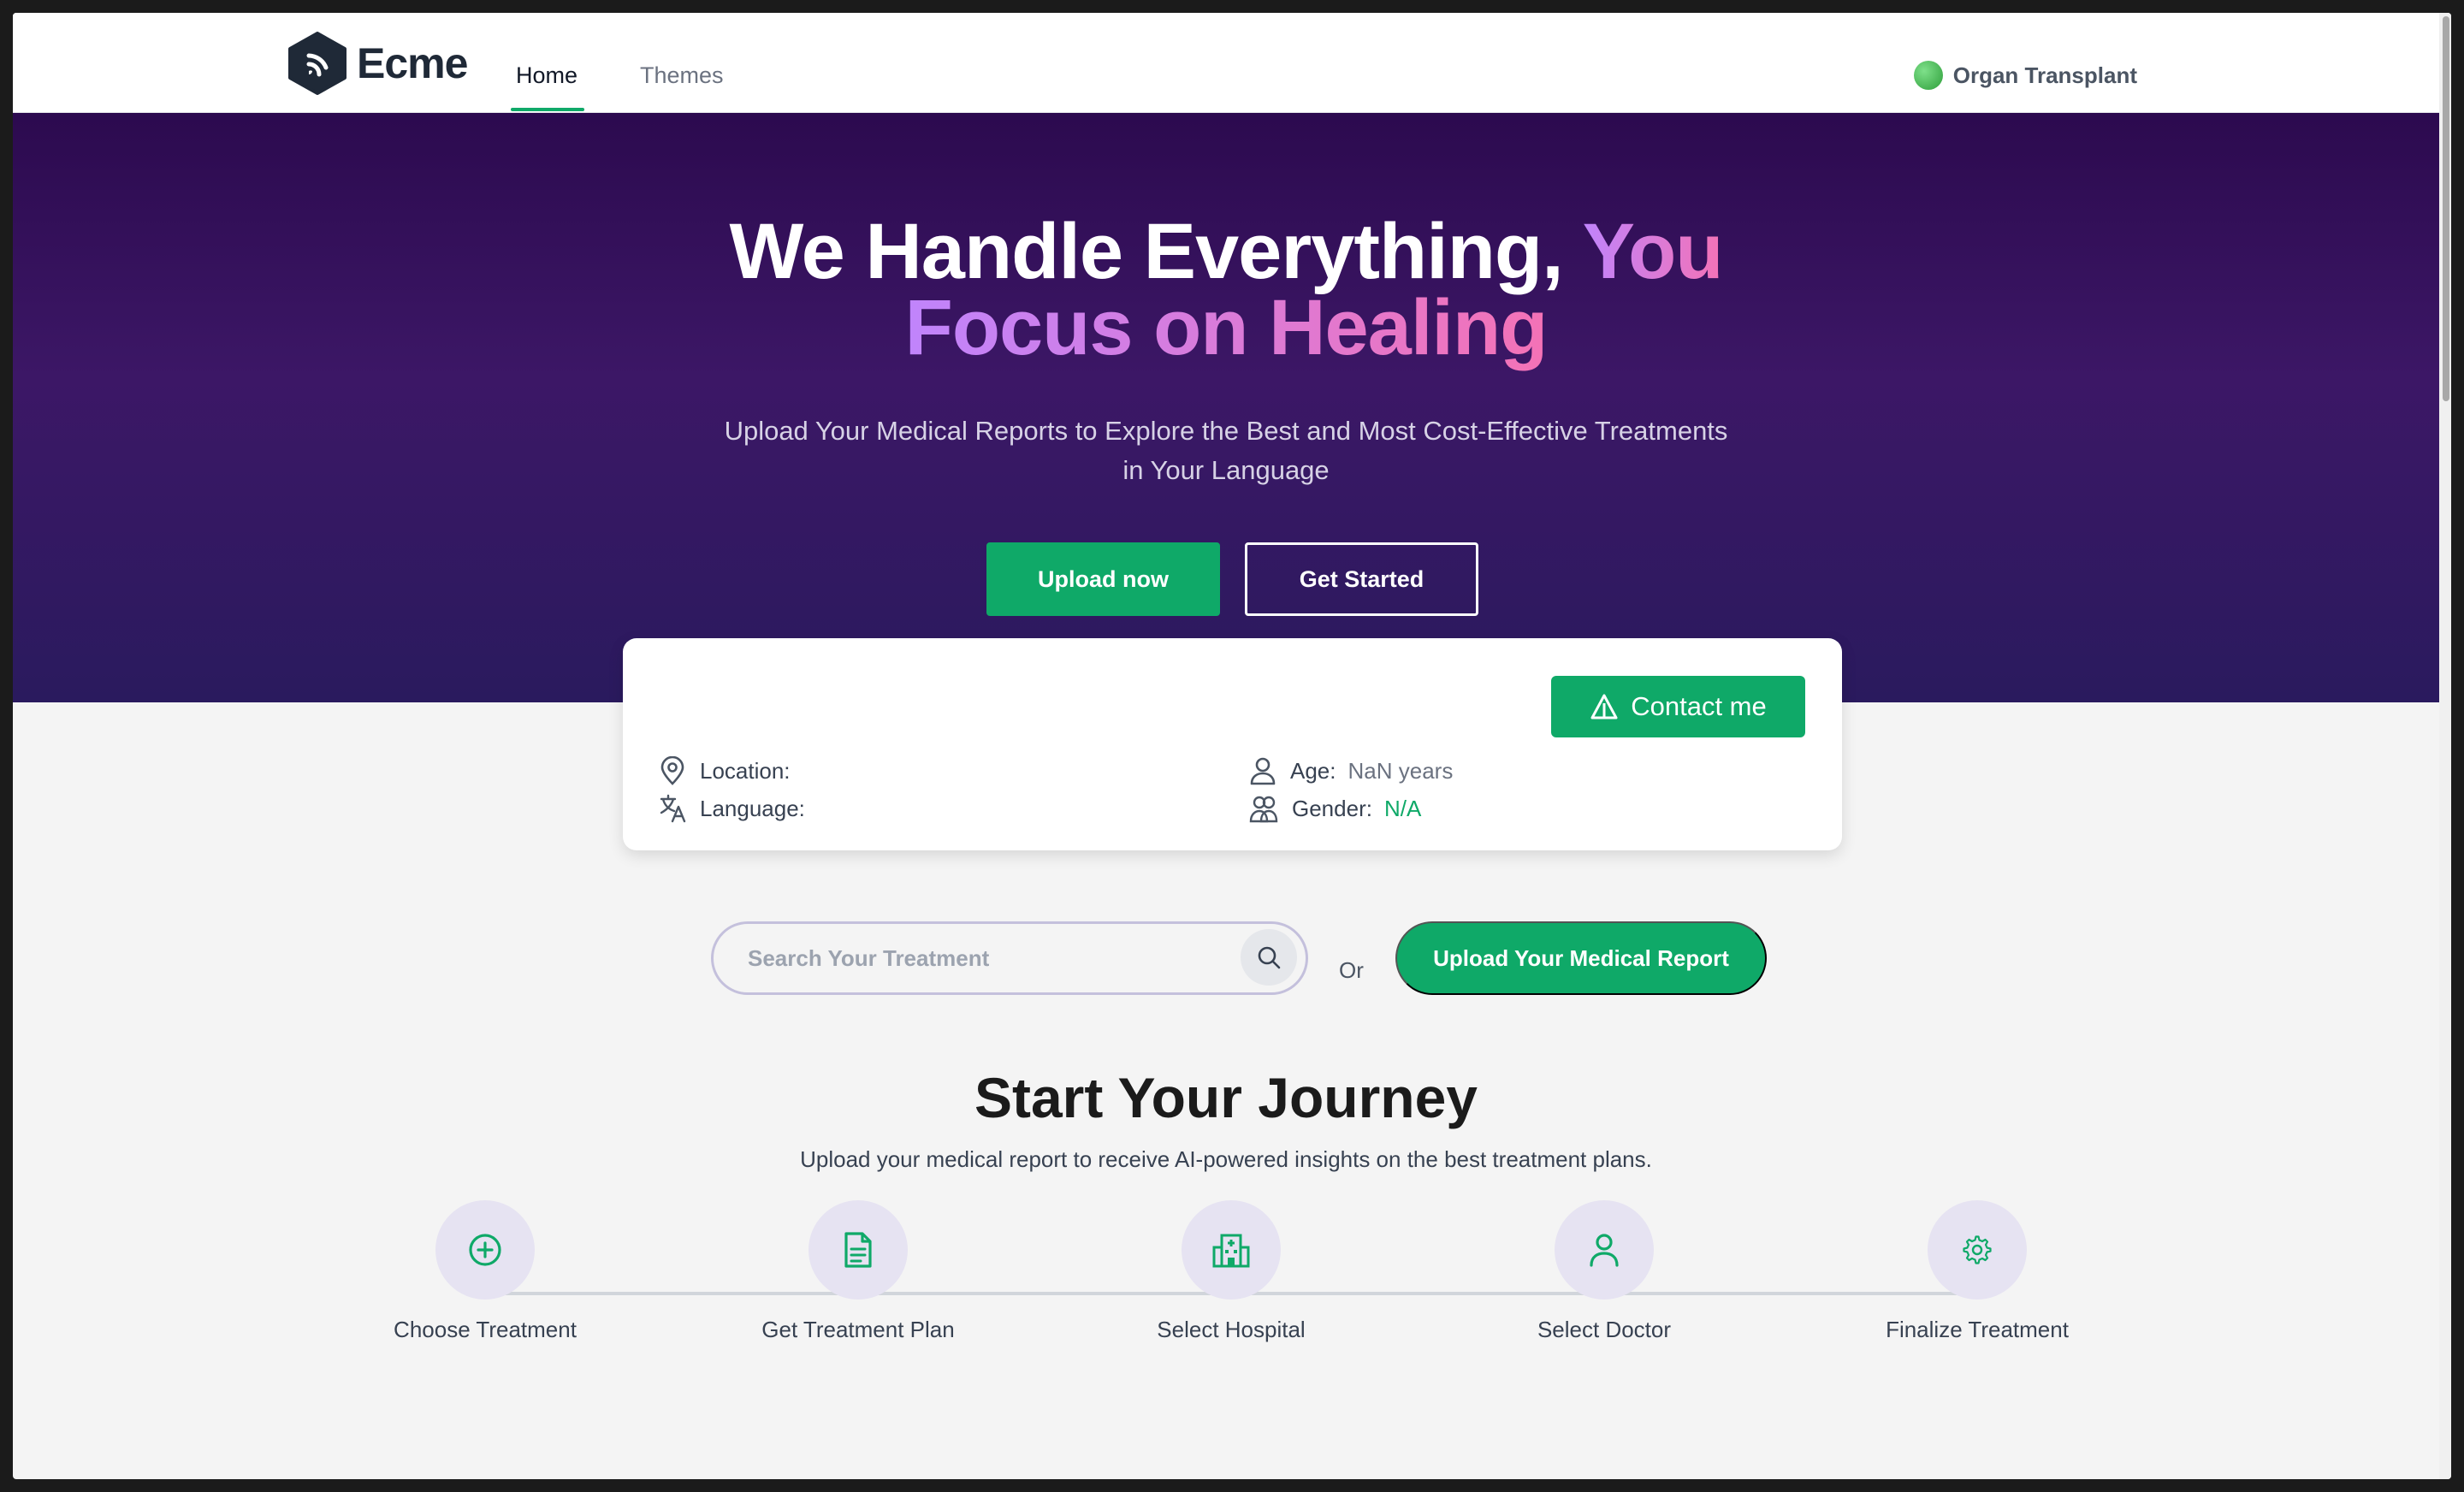 Image resolution: width=2464 pixels, height=1492 pixels. What do you see at coordinates (1146, 251) in the screenshot?
I see `hero-title-white: We Handle Everything,` at bounding box center [1146, 251].